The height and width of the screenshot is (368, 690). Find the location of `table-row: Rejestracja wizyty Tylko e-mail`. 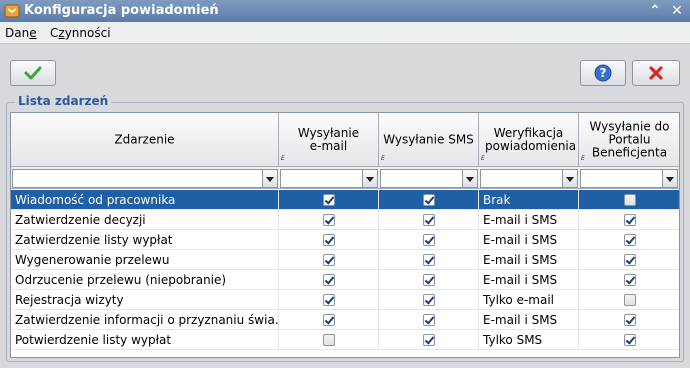

table-row: Rejestracja wizyty Tylko e-mail is located at coordinates (345, 300).